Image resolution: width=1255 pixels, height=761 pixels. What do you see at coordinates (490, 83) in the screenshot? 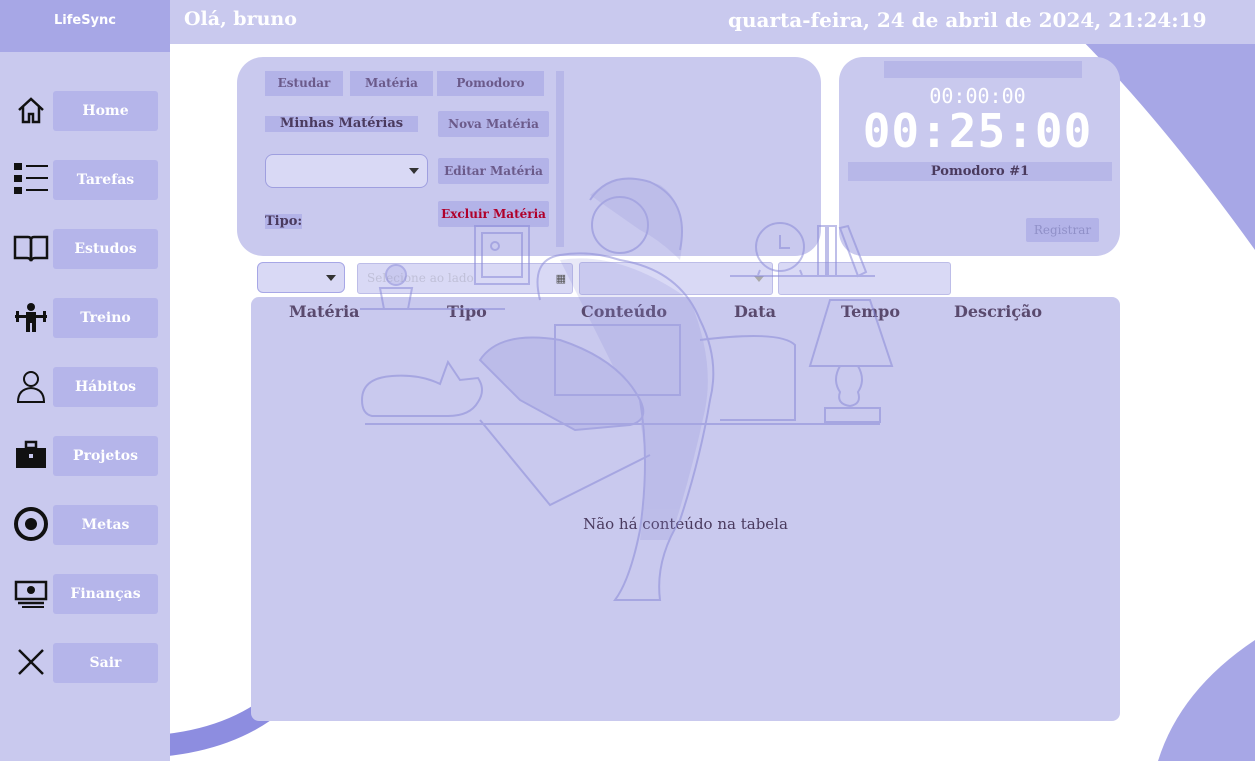
I see `tab-pomodoro: Pomodoro` at bounding box center [490, 83].